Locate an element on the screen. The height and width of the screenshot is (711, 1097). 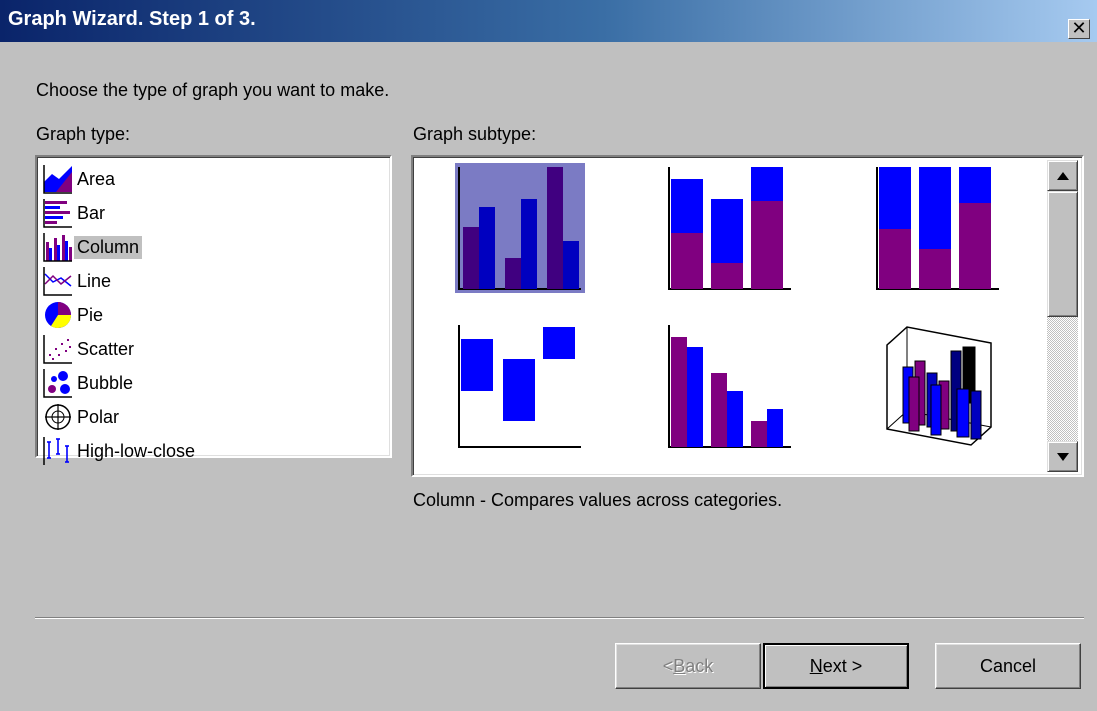
stacked-column-icon is located at coordinates (729, 228).